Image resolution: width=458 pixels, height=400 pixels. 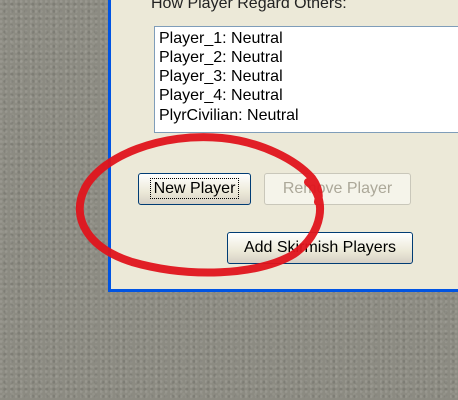 I want to click on list-item: Player_4: Neutral, so click(x=221, y=95).